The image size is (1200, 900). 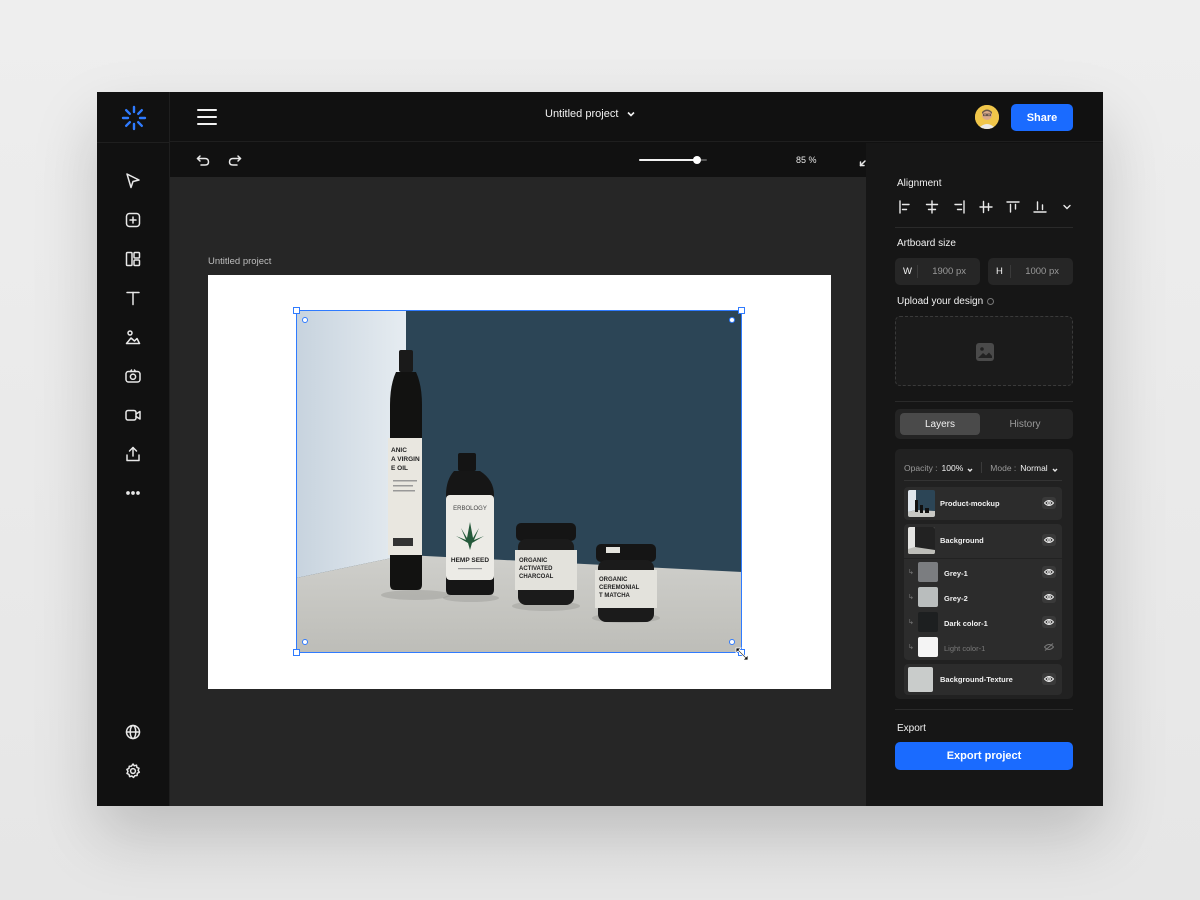 I want to click on layer-grey-2: ↳ Grey-2, so click(x=983, y=597).